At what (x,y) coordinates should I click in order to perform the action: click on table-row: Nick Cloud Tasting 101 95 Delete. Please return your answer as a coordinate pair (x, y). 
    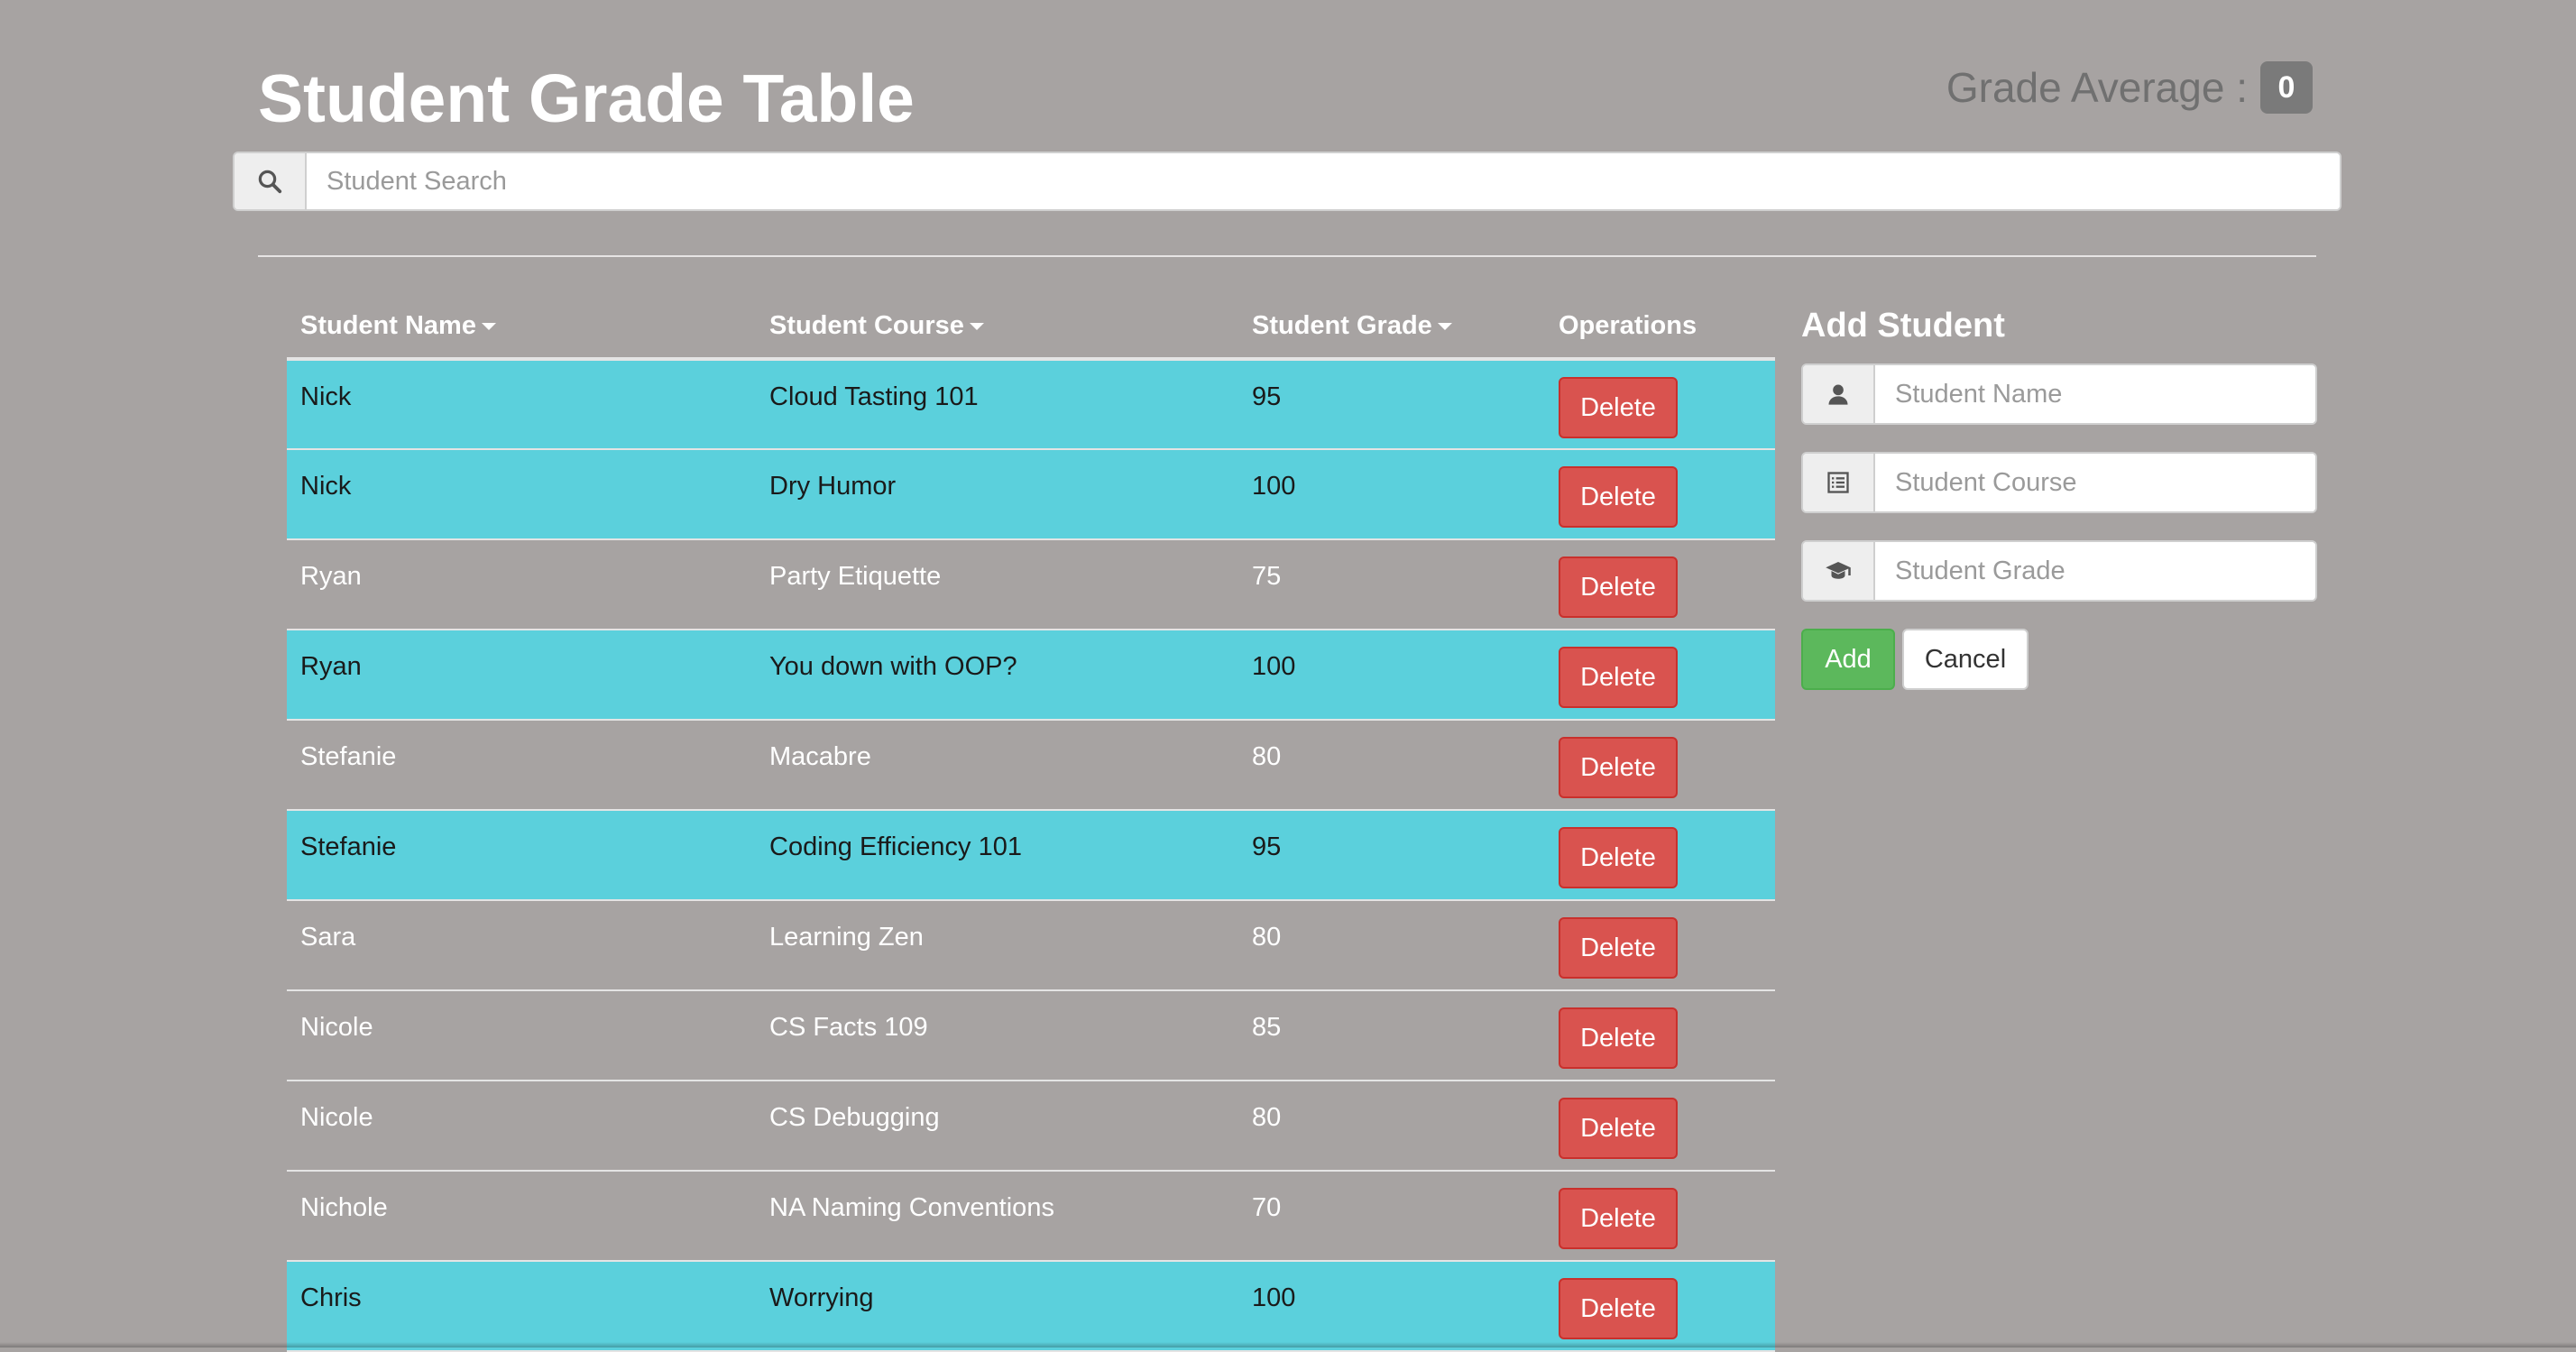
    Looking at the image, I should click on (1031, 404).